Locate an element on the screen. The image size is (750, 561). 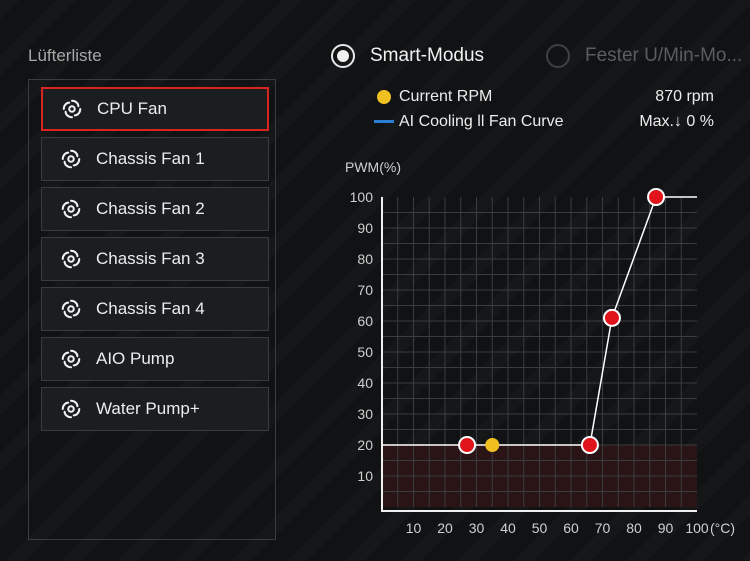
y-tick-label: 80 is located at coordinates (365, 259).